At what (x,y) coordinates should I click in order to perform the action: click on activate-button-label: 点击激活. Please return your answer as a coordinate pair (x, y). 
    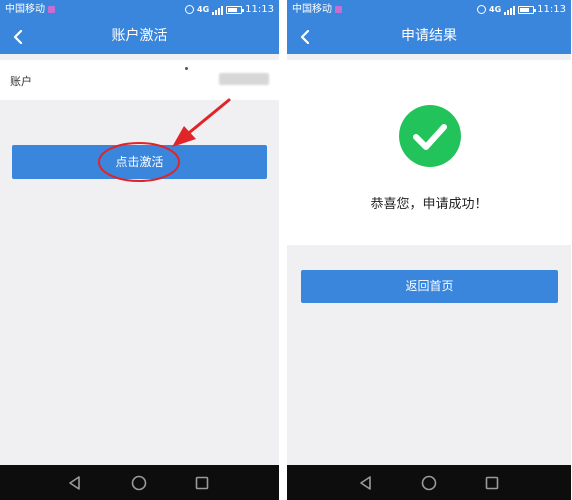
    Looking at the image, I should click on (139, 162).